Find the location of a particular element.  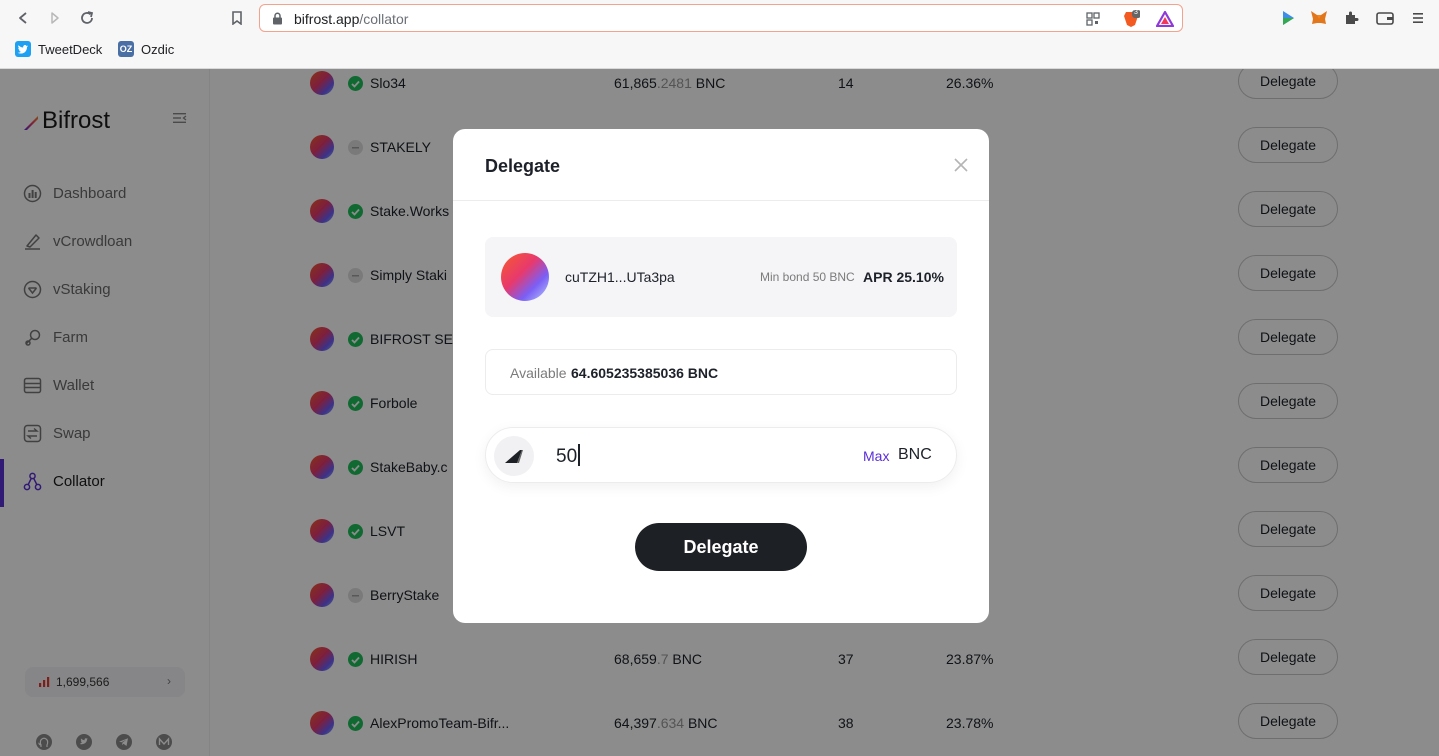

amount-unit: BNC is located at coordinates (915, 454).